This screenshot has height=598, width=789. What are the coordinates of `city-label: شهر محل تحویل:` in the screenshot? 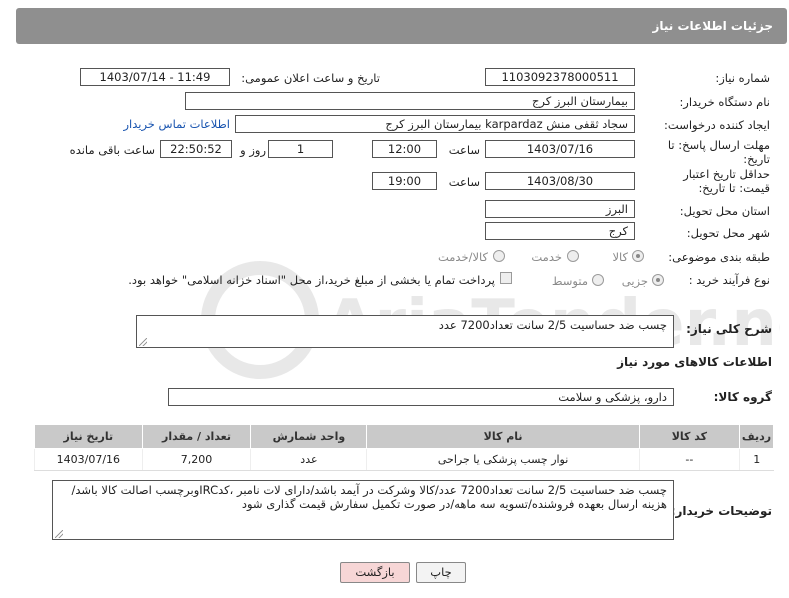 It's located at (728, 233).